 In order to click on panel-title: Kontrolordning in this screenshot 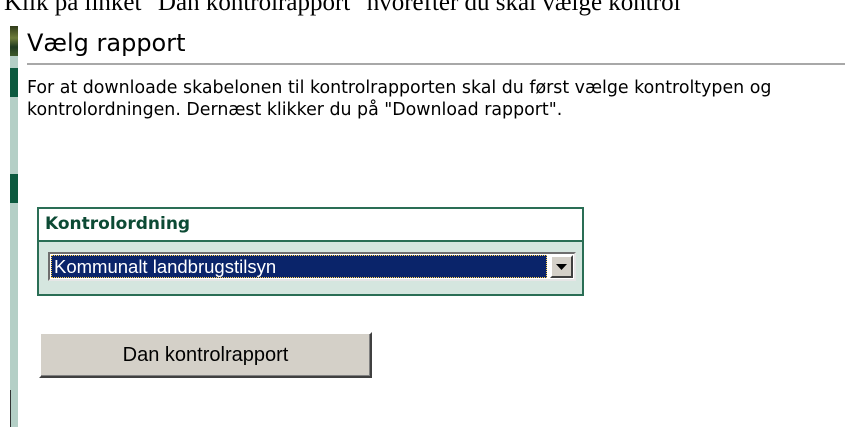, I will do `click(310, 225)`.